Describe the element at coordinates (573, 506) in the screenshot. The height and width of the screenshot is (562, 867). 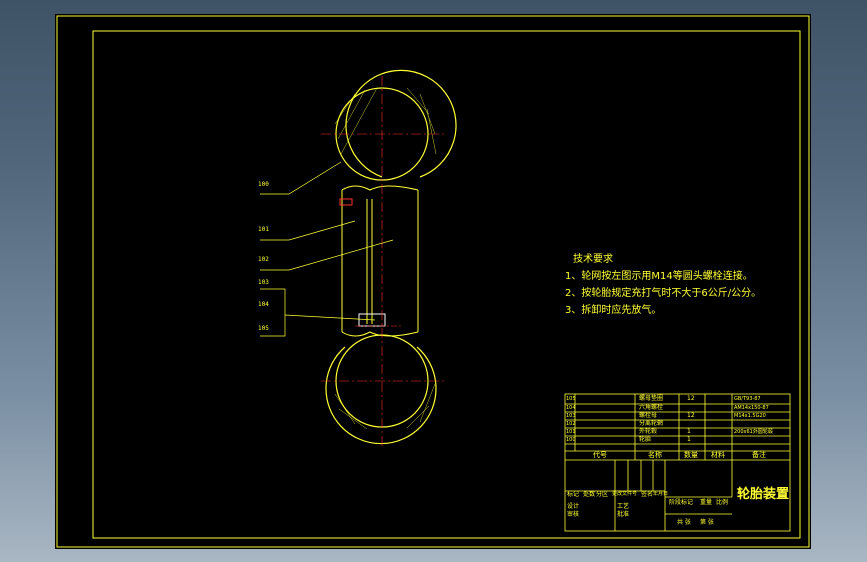
I see `role-label: 设计` at that location.